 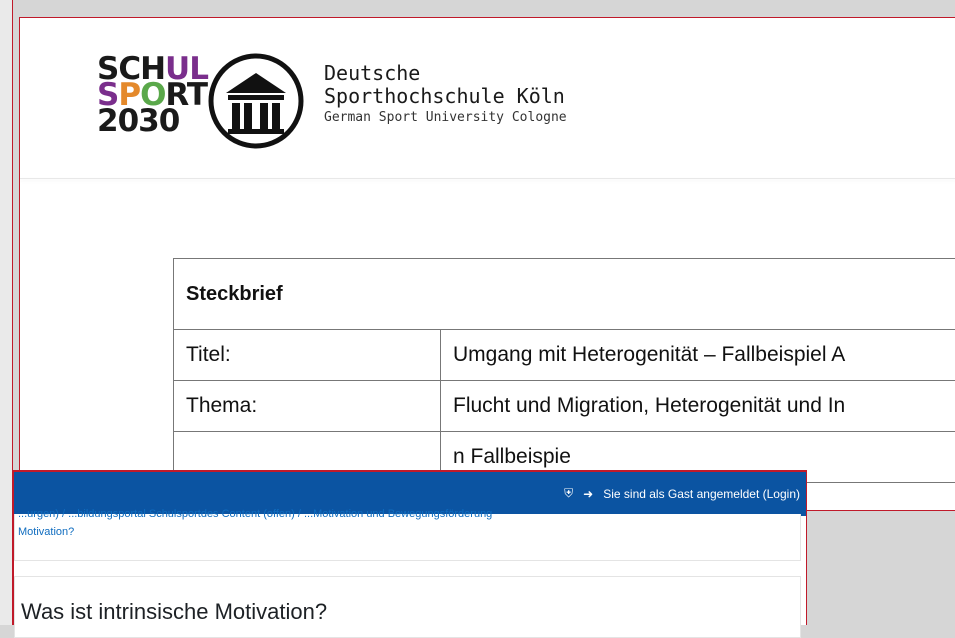 I want to click on table-row: Steckbrief, so click(x=564, y=294).